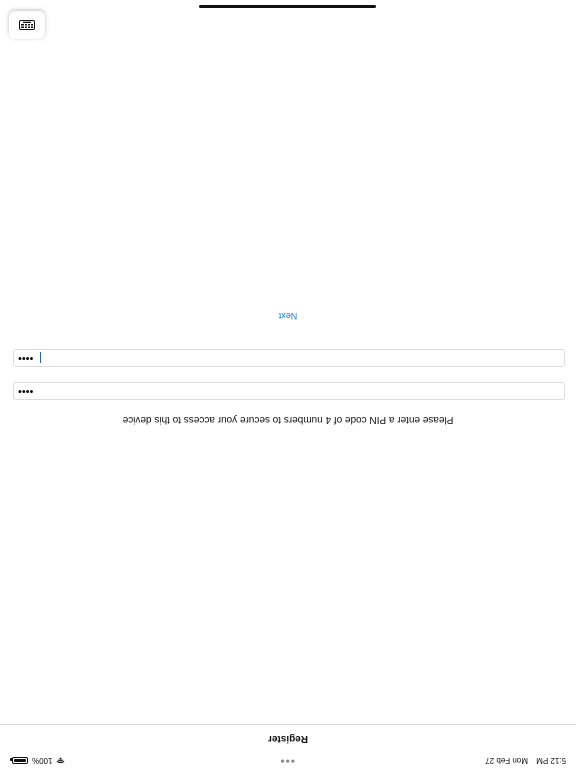  I want to click on keyboard-toggle-button, so click(27, 25).